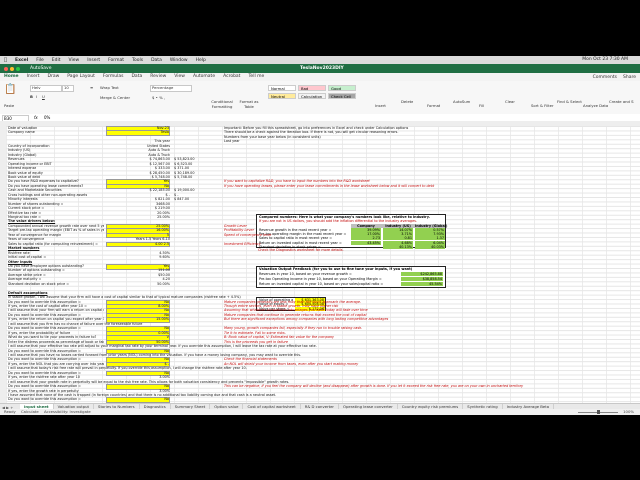 This screenshot has width=640, height=480. What do you see at coordinates (21, 60) in the screenshot?
I see `menu-app-name: Excel` at bounding box center [21, 60].